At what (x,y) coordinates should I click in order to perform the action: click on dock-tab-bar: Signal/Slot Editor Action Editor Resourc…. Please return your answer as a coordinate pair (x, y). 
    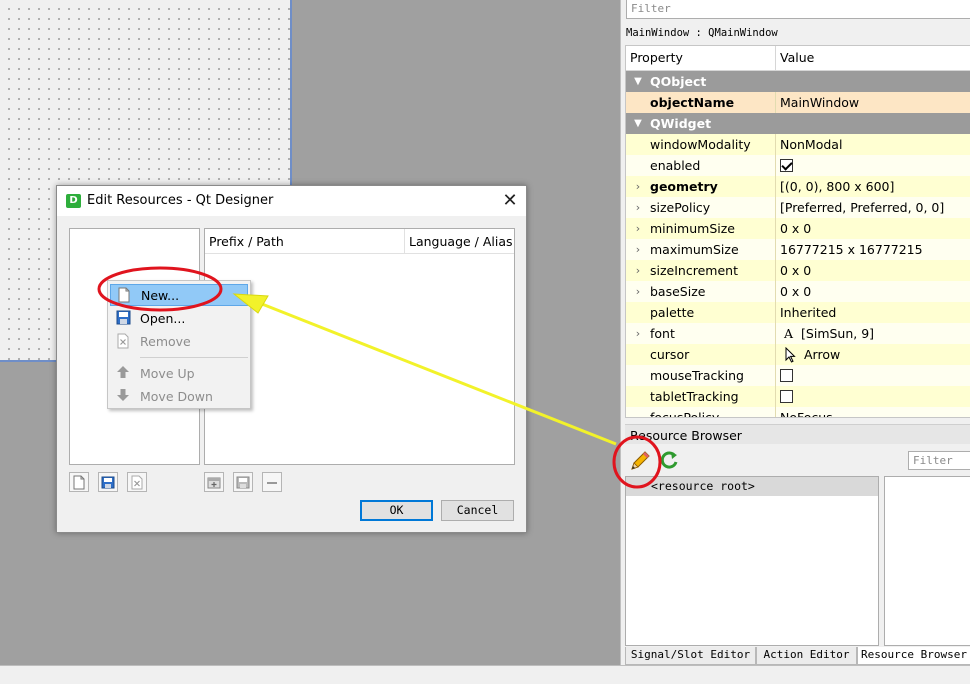
    Looking at the image, I should click on (797, 656).